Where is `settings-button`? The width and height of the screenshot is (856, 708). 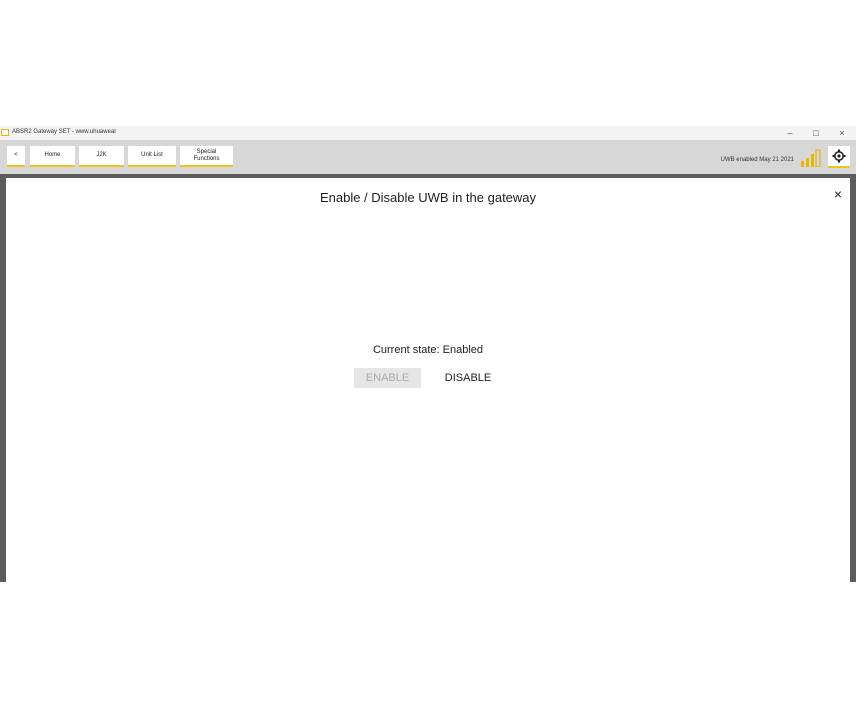
settings-button is located at coordinates (839, 157).